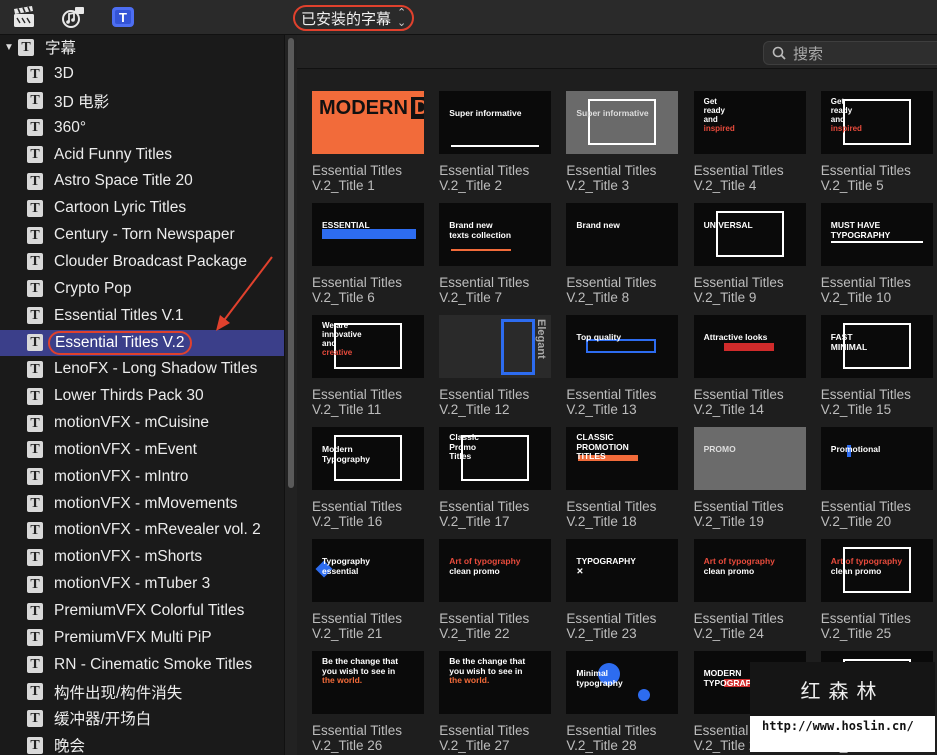  What do you see at coordinates (850, 53) in the screenshot?
I see `search-input: 搜索` at bounding box center [850, 53].